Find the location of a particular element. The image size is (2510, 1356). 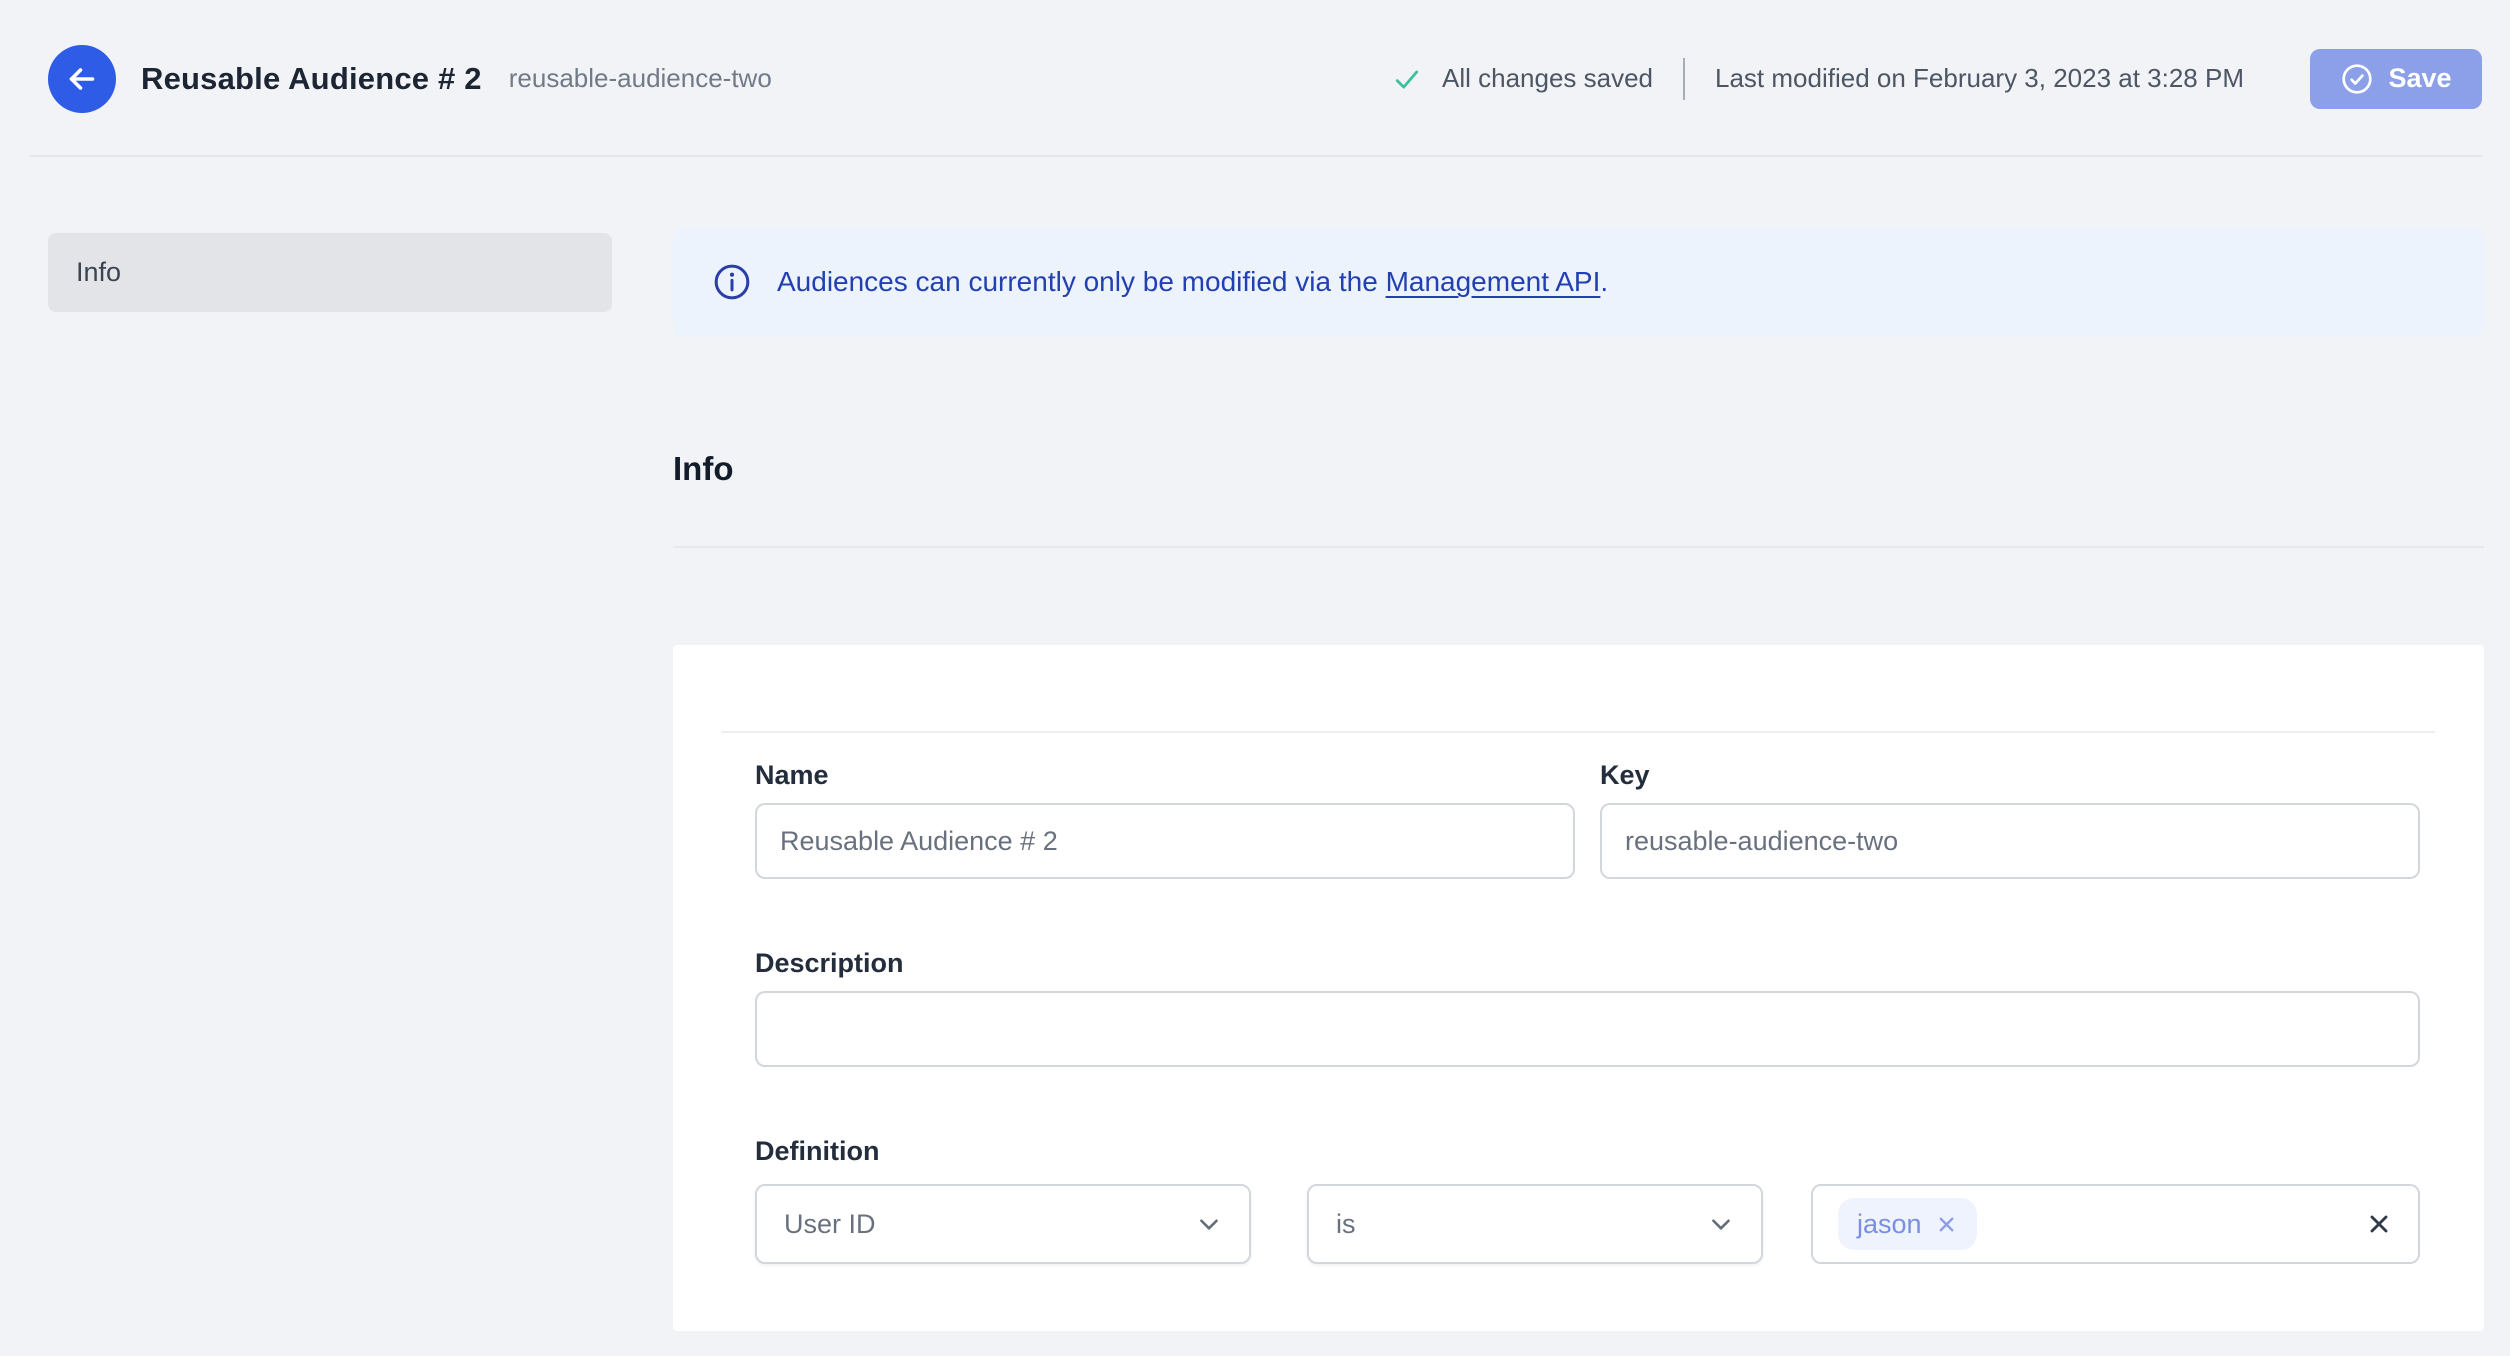

sidebar-item-label: Info is located at coordinates (99, 272).